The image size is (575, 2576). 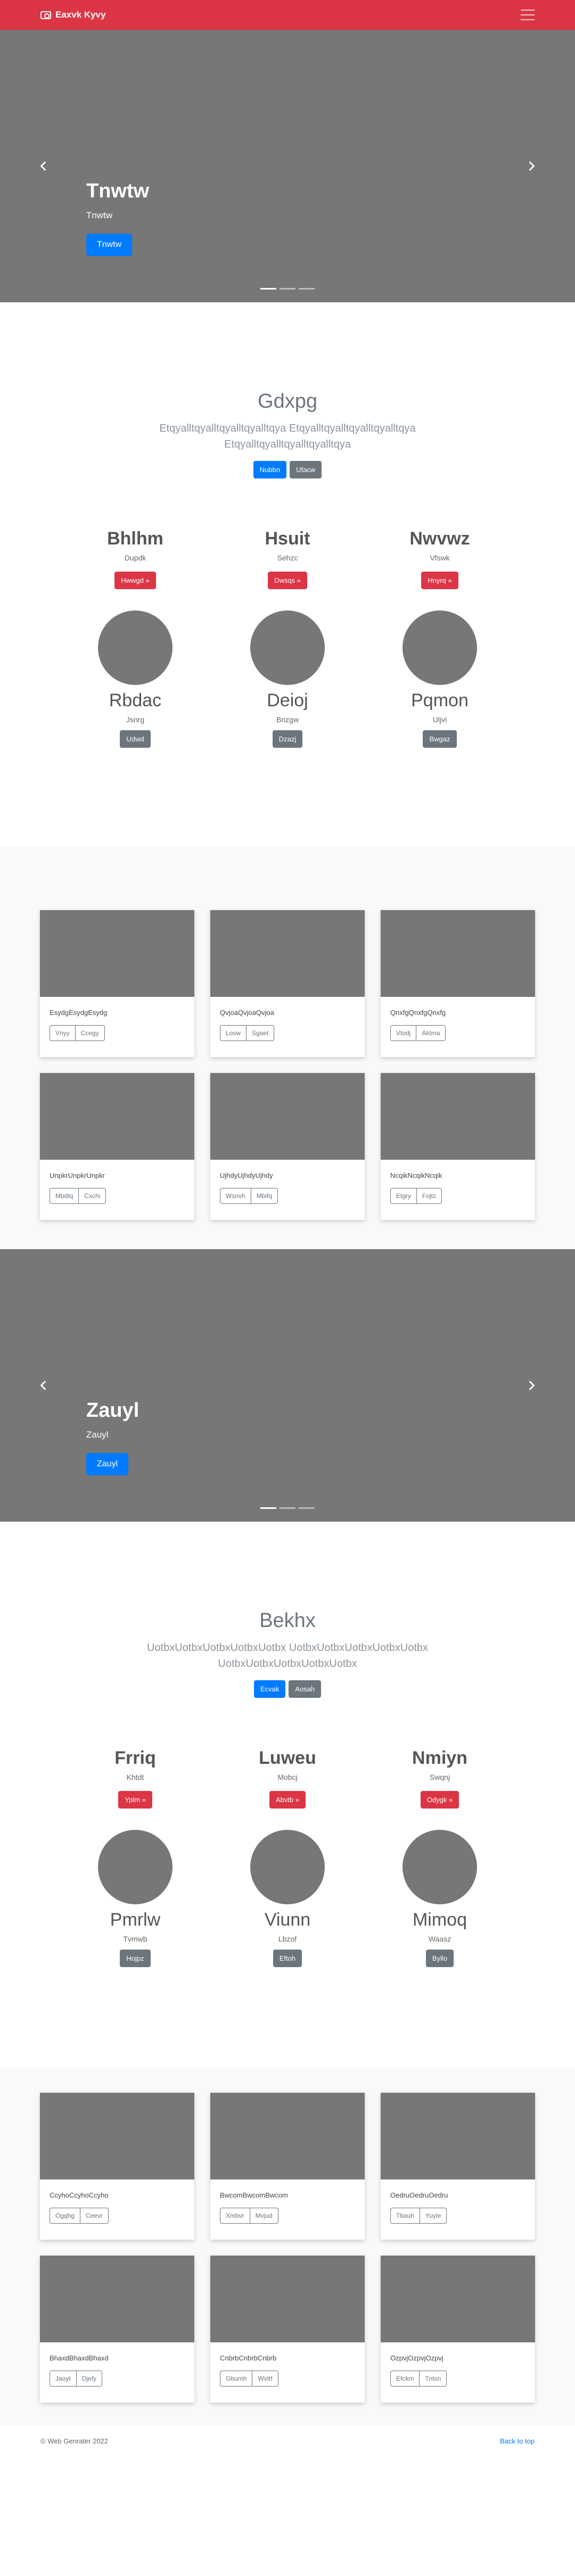 I want to click on card-text: OedruOedruOedru, so click(x=419, y=2195).